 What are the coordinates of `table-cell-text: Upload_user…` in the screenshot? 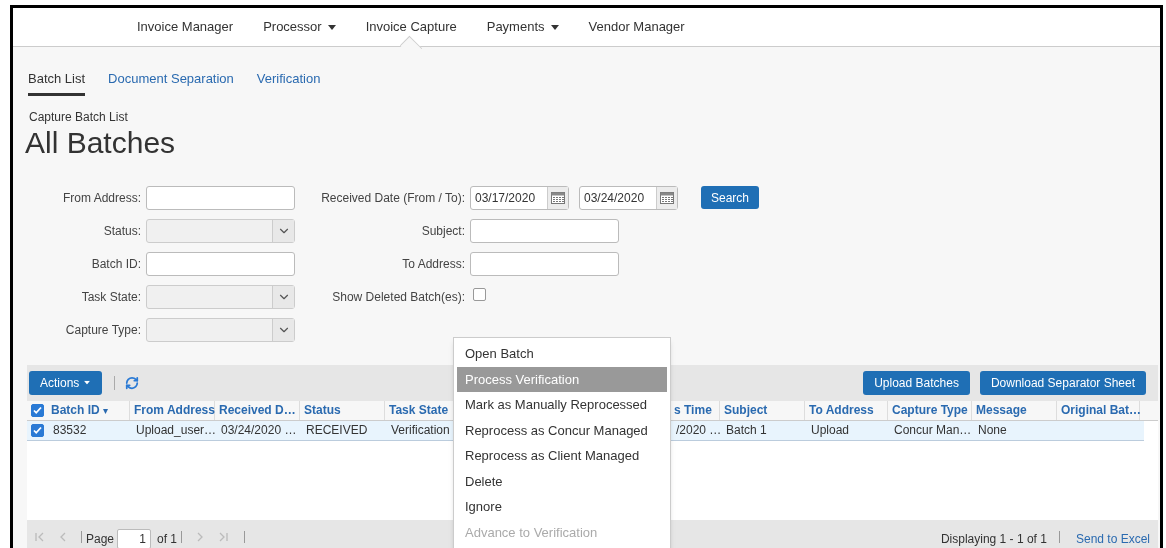 It's located at (176, 430).